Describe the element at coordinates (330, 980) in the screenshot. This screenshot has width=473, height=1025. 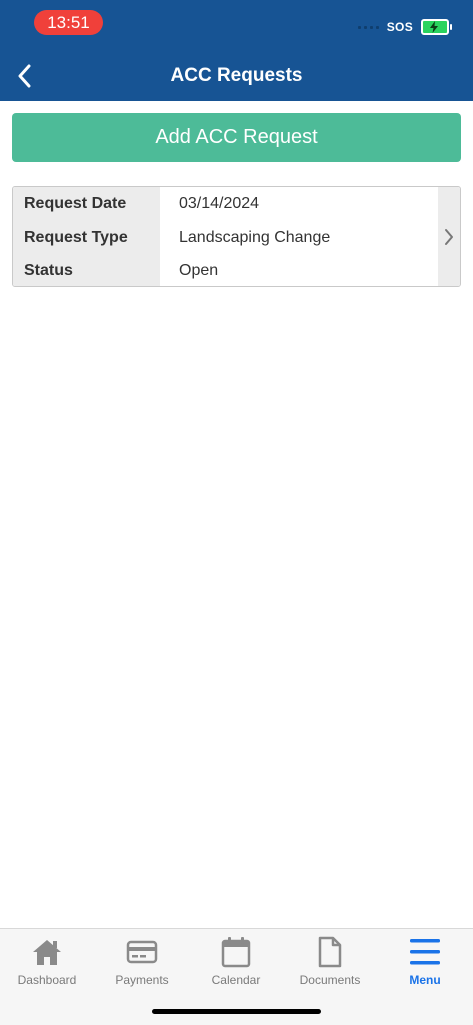
I see `tab-documents-label: Documents` at that location.